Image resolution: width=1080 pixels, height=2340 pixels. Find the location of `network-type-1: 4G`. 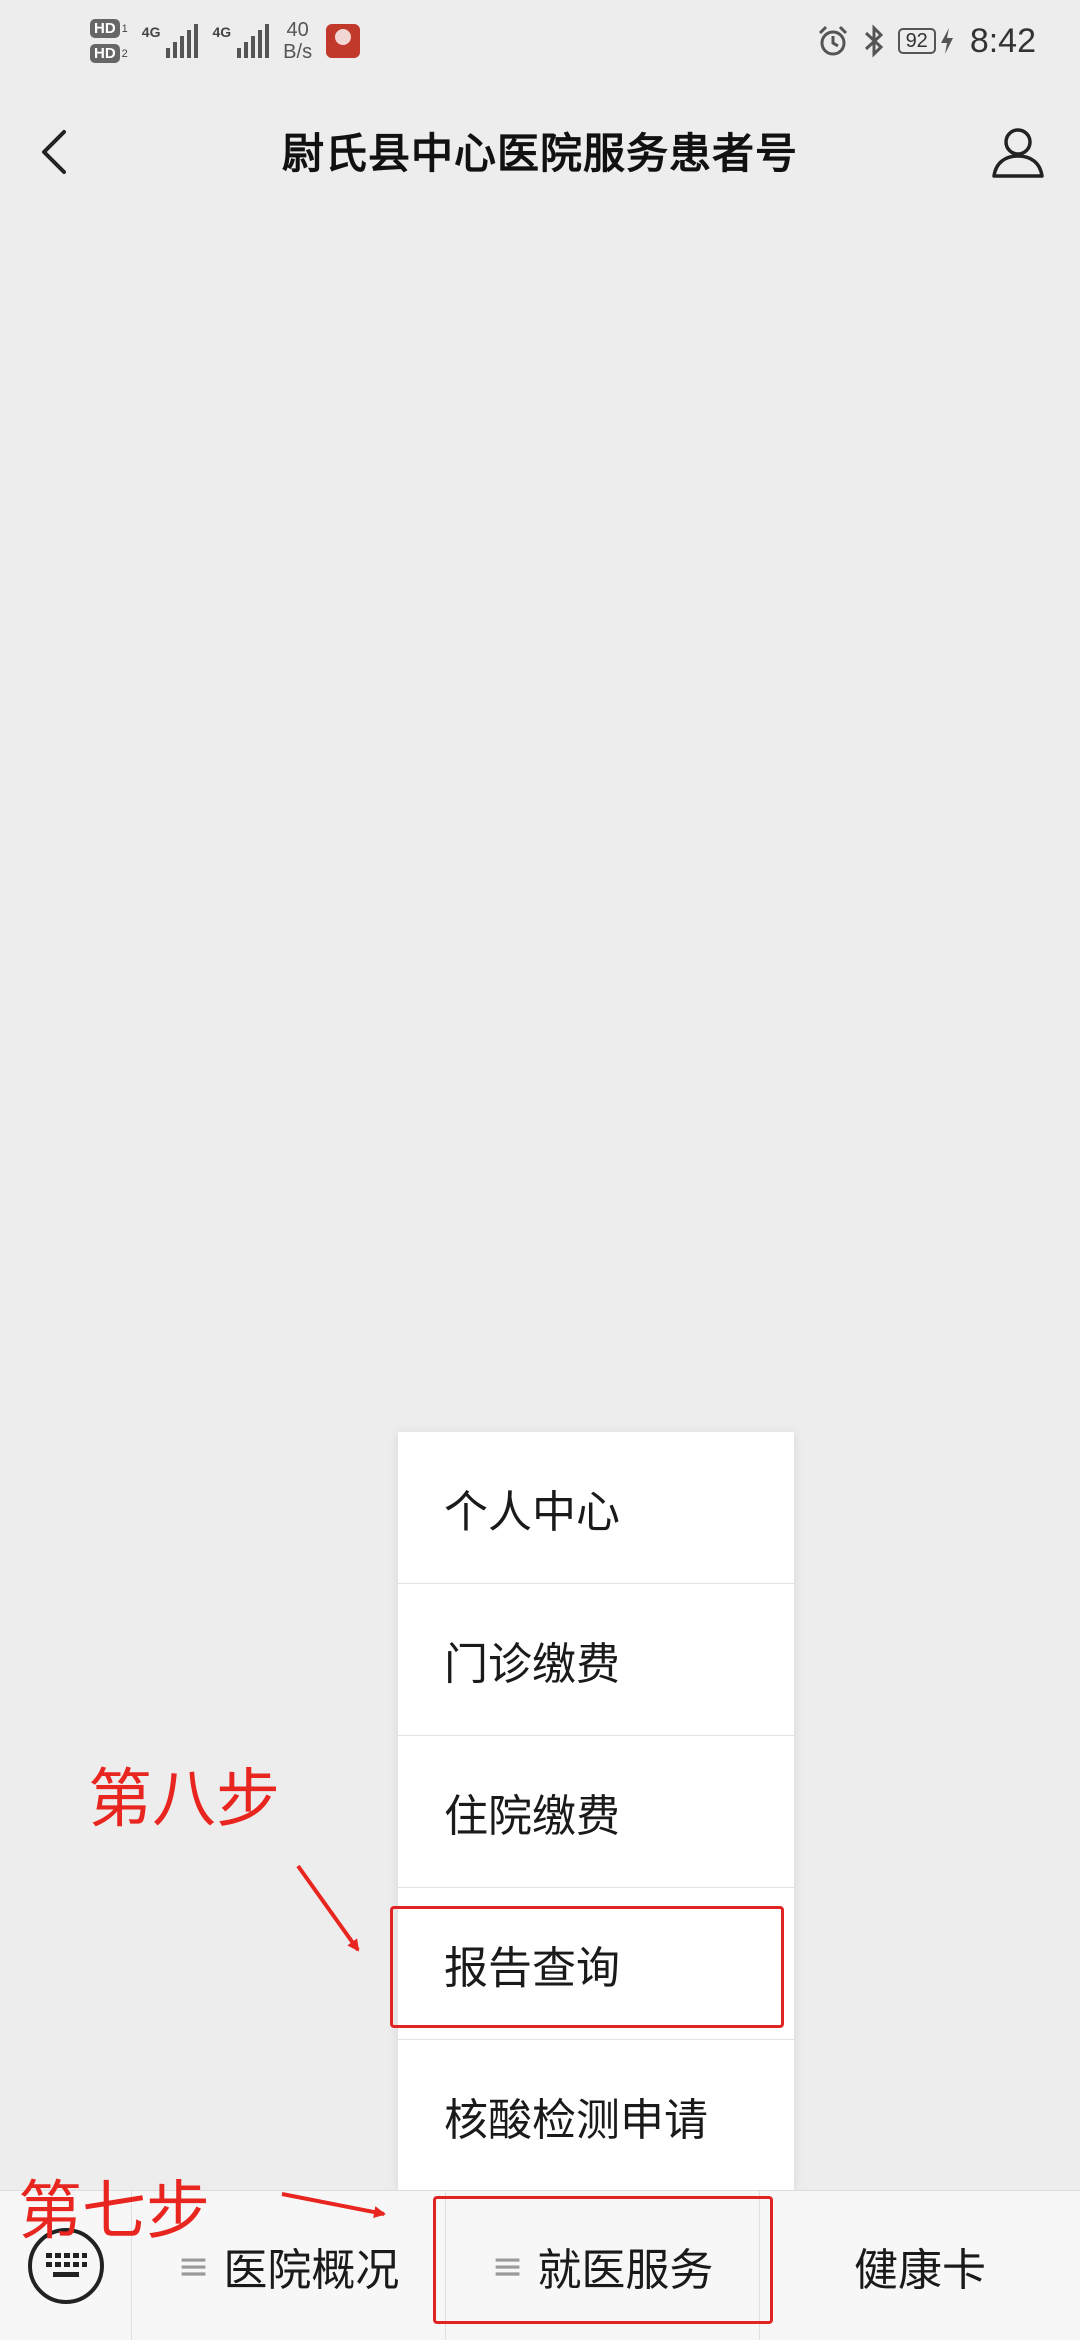

network-type-1: 4G is located at coordinates (151, 32).